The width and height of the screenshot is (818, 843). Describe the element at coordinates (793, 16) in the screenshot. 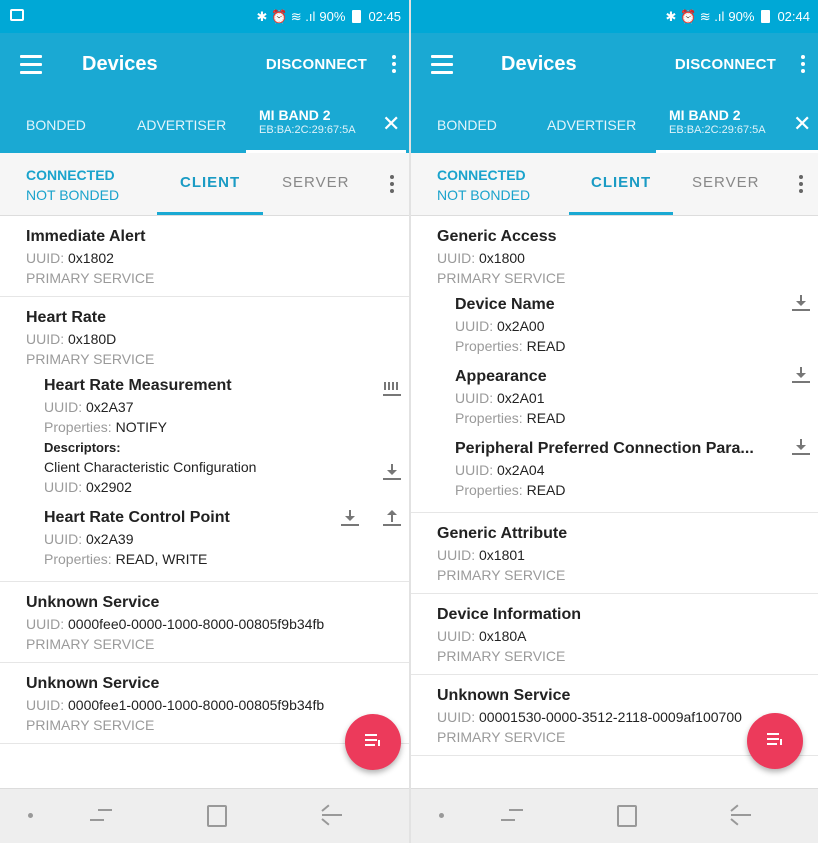

I see `clock: 02:44` at that location.